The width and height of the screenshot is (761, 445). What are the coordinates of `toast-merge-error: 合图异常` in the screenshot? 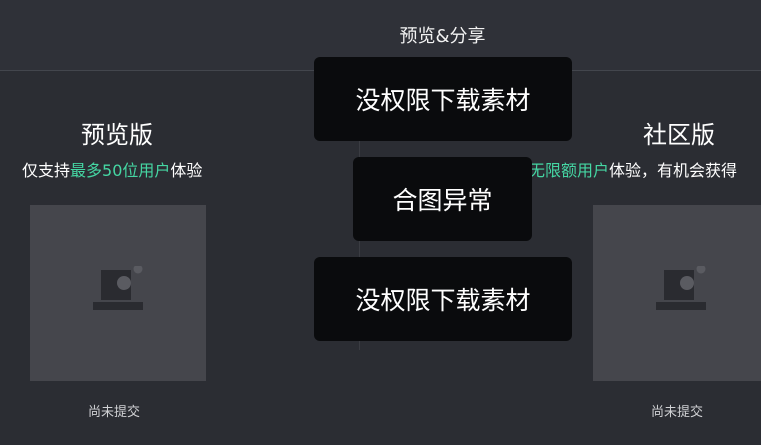 It's located at (442, 199).